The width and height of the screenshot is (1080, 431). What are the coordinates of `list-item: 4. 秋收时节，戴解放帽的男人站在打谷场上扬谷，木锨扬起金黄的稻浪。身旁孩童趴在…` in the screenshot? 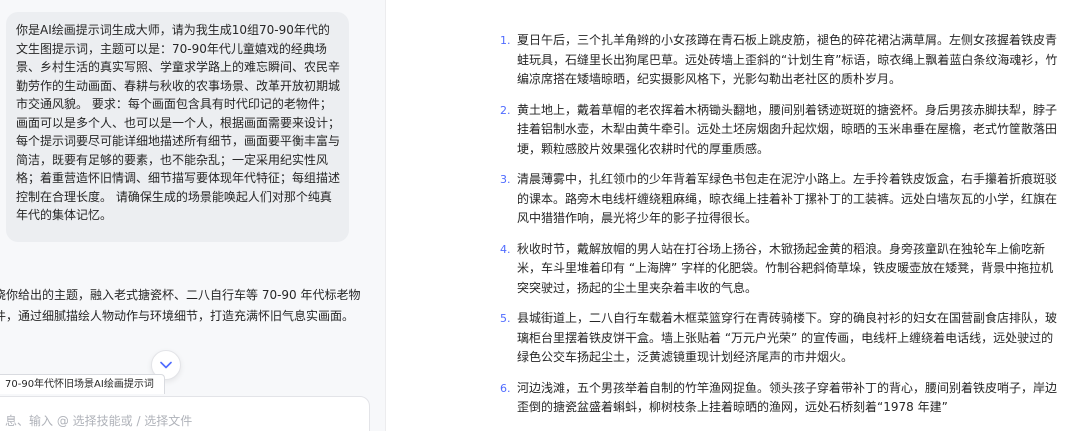 It's located at (781, 269).